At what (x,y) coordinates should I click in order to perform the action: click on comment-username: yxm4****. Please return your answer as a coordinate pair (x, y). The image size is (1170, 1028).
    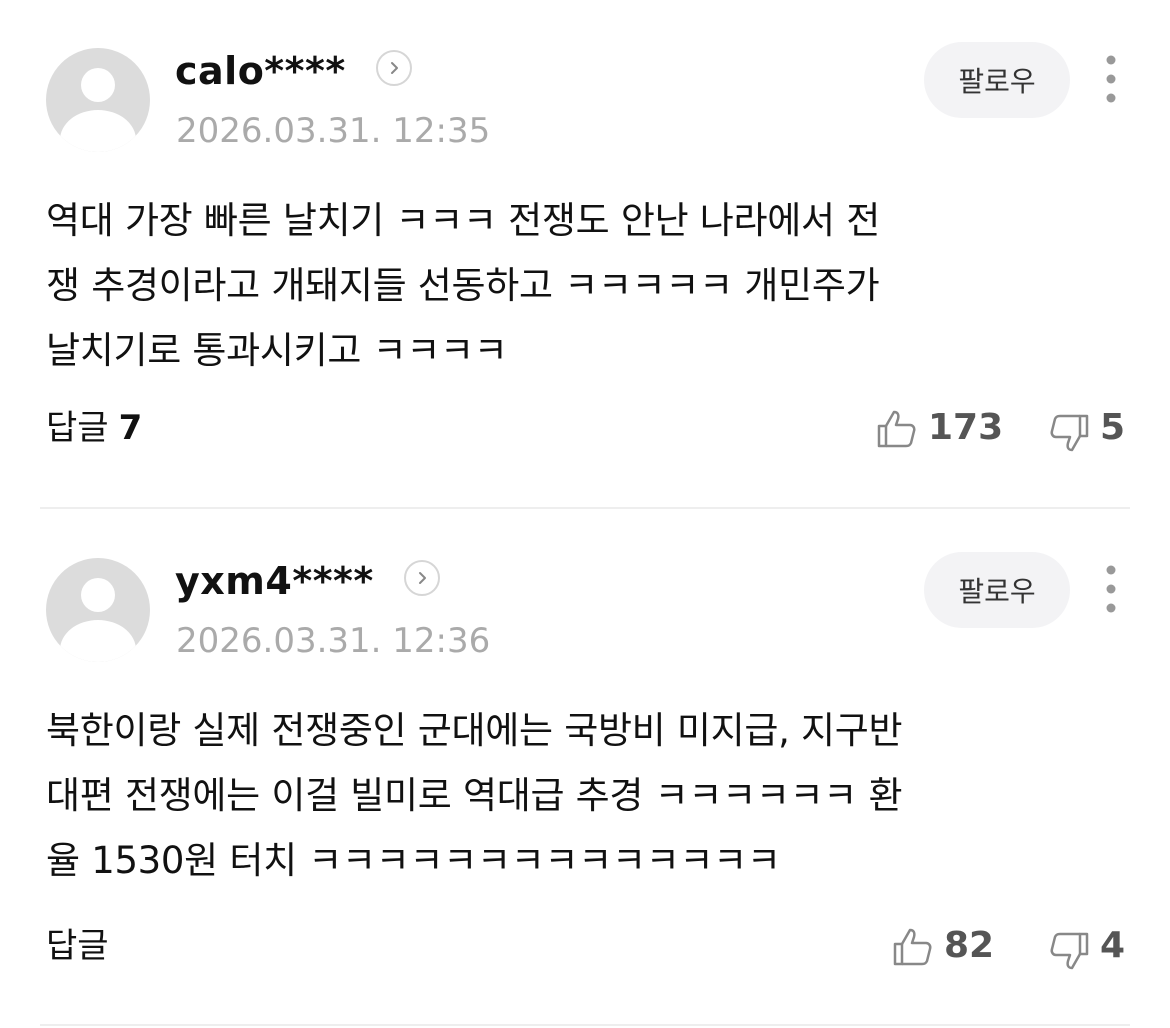
    Looking at the image, I should click on (274, 581).